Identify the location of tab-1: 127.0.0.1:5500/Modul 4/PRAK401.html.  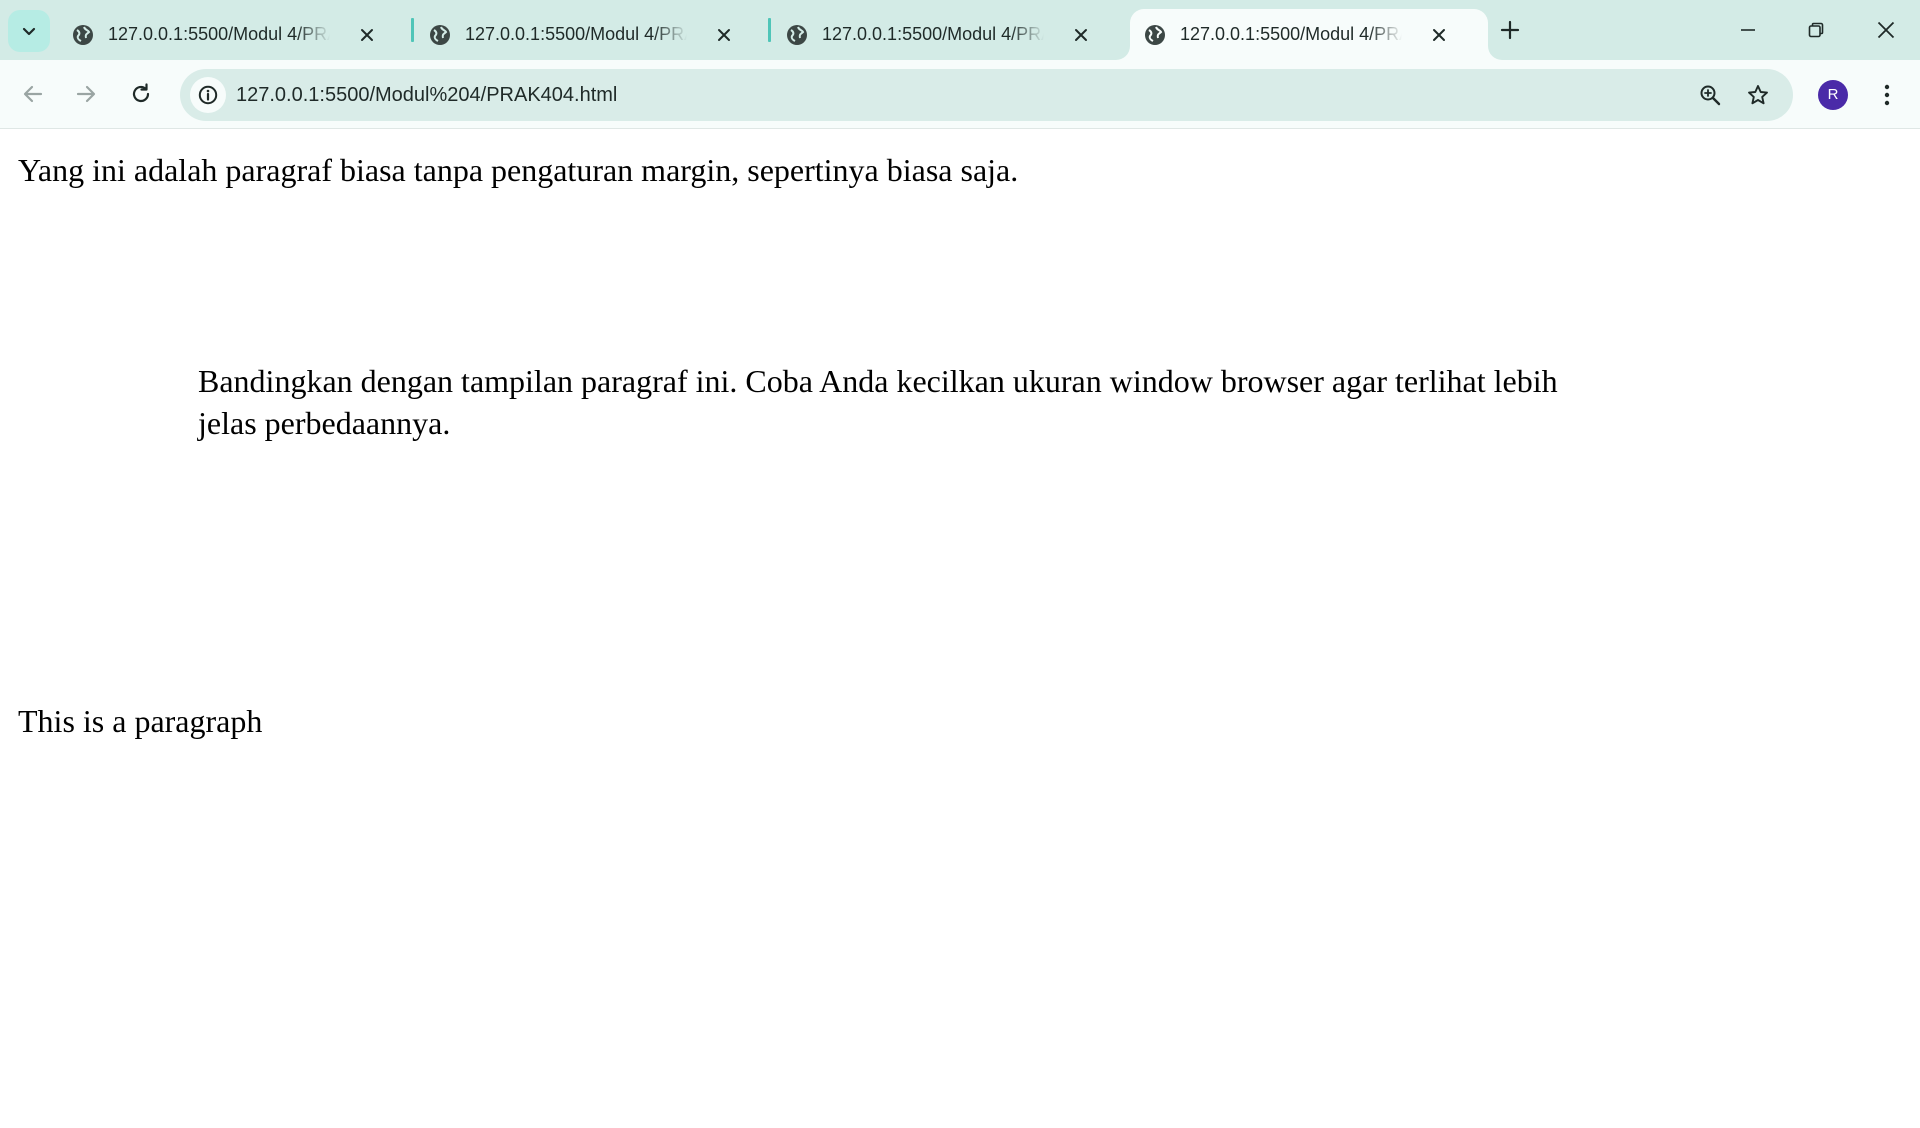
(237, 34).